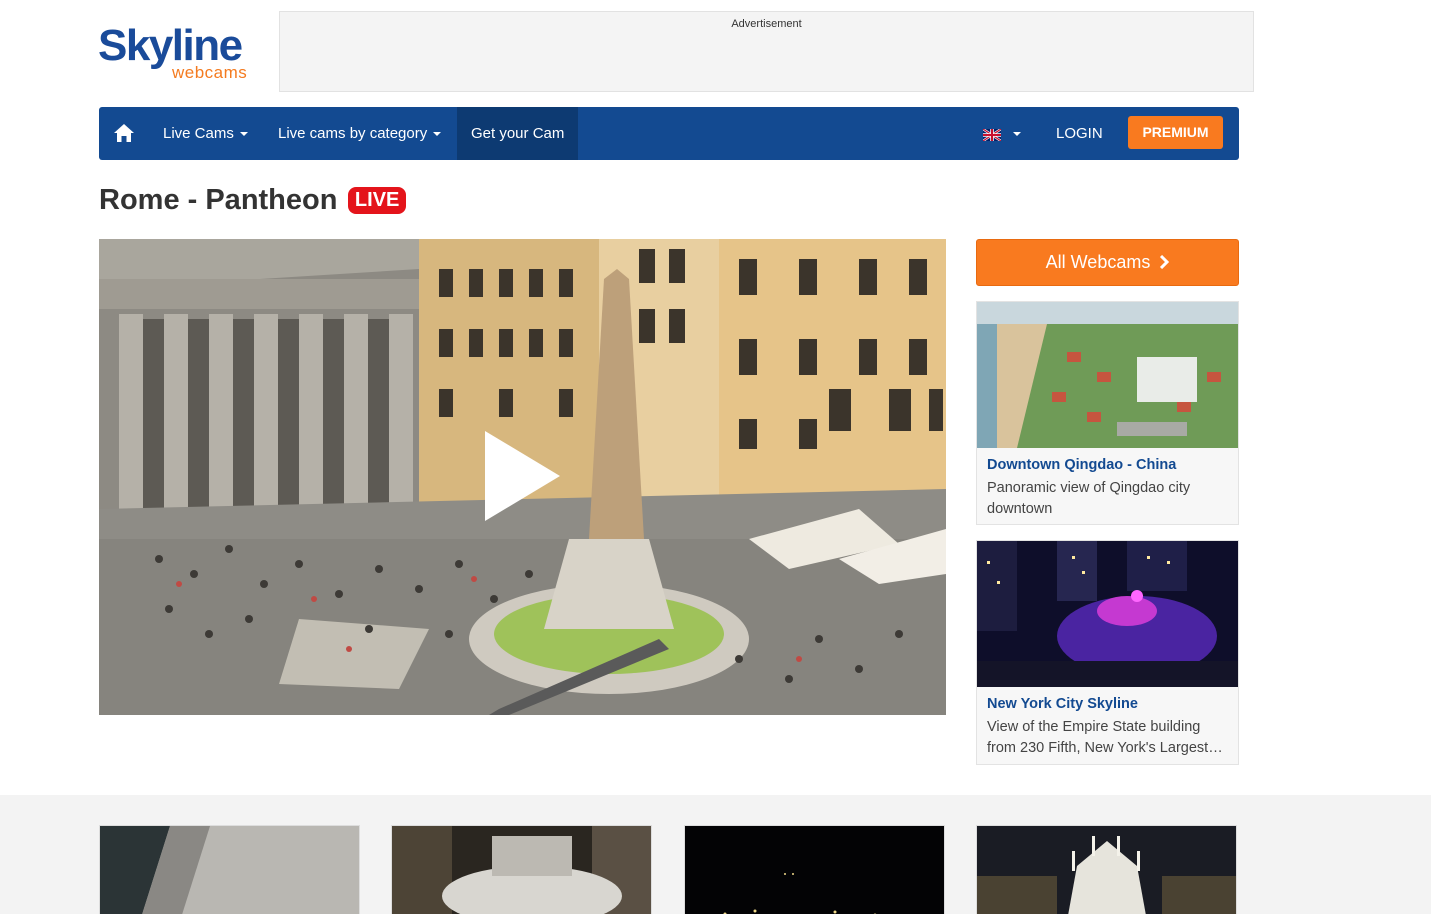 This screenshot has height=914, width=1431. I want to click on home-icon, so click(124, 133).